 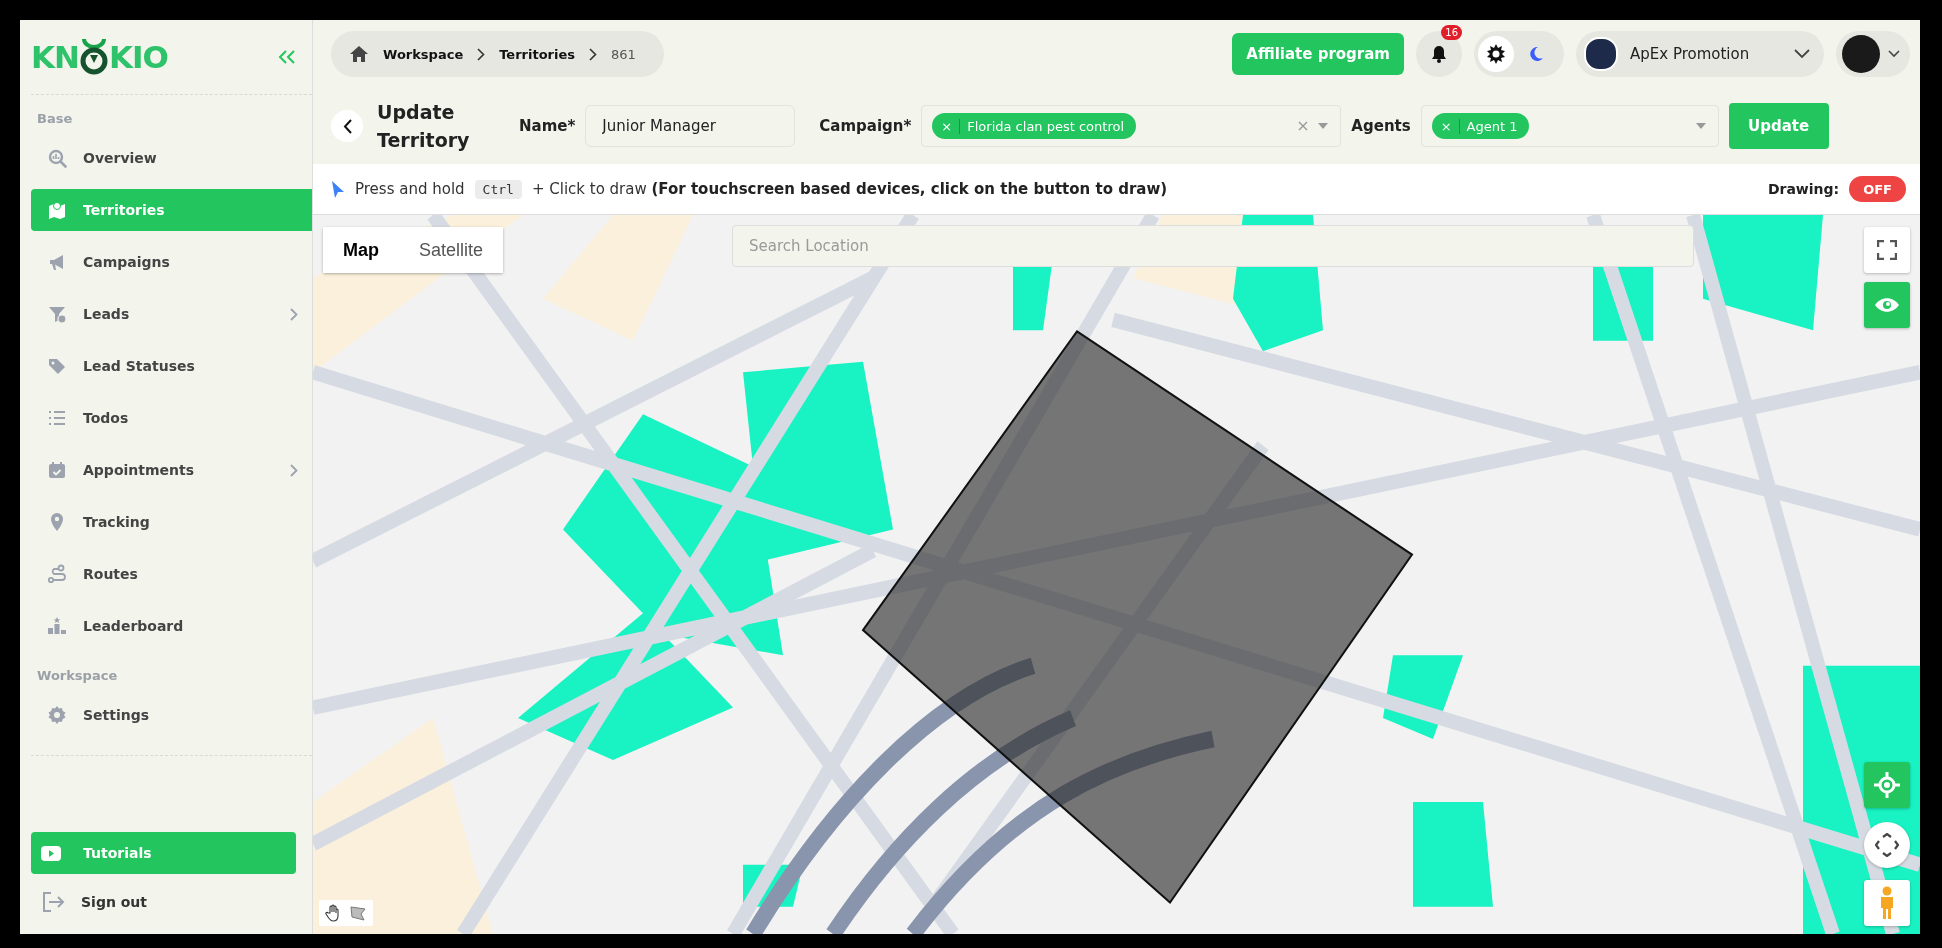 What do you see at coordinates (361, 250) in the screenshot?
I see `map-type-tab: Map` at bounding box center [361, 250].